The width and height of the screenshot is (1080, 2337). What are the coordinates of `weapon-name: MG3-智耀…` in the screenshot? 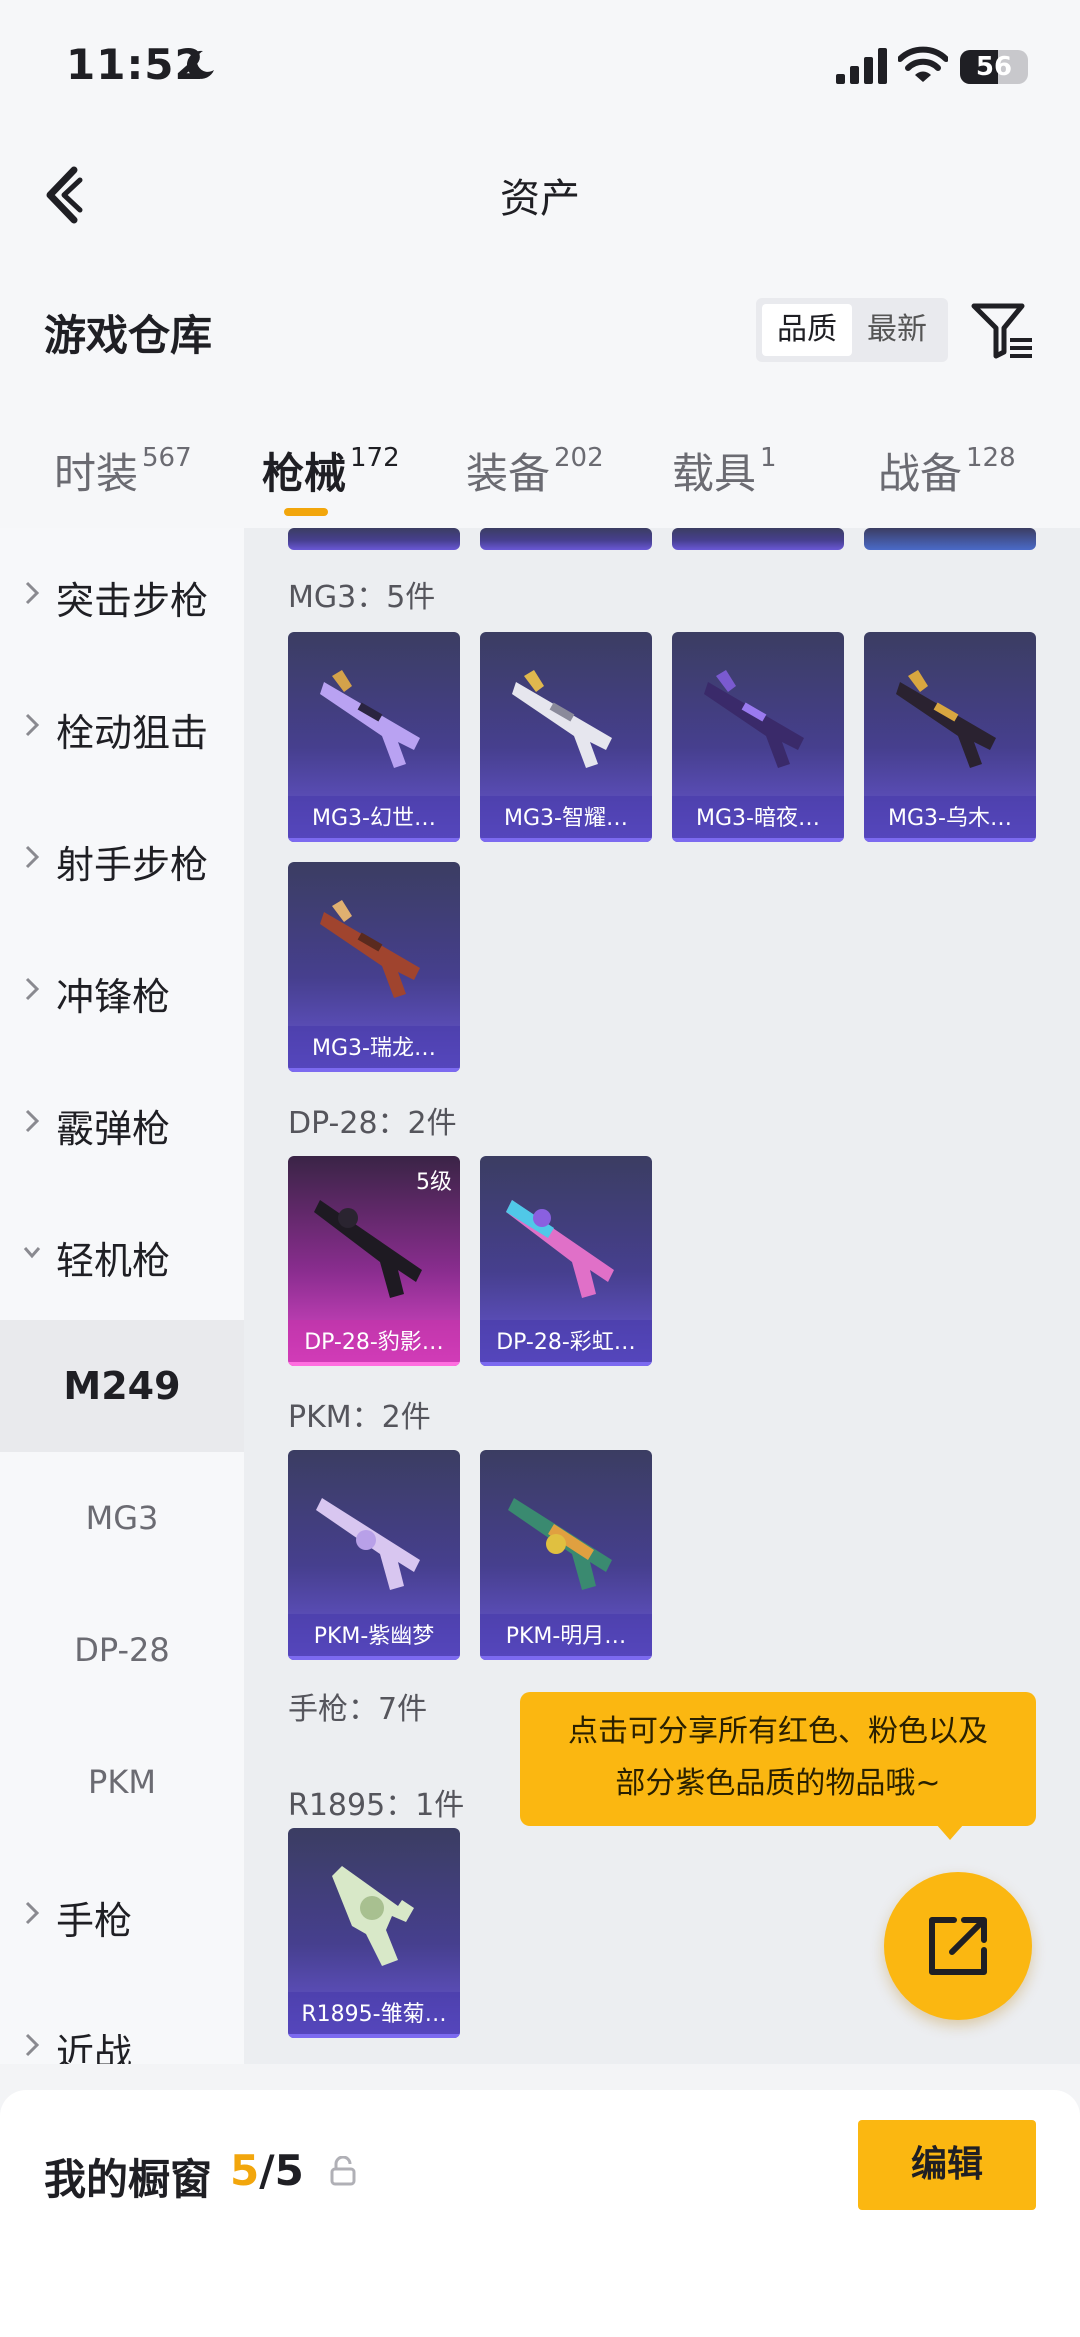 It's located at (566, 819).